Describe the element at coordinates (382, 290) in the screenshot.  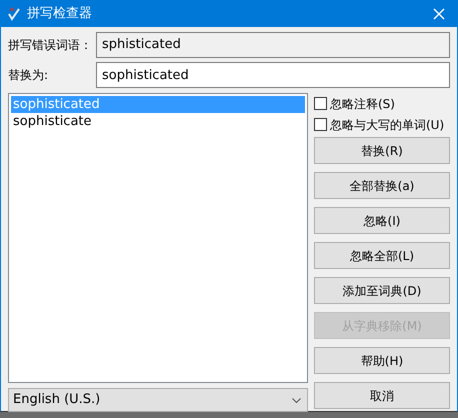
I see `dialog-button: 添加至词典(D)` at that location.